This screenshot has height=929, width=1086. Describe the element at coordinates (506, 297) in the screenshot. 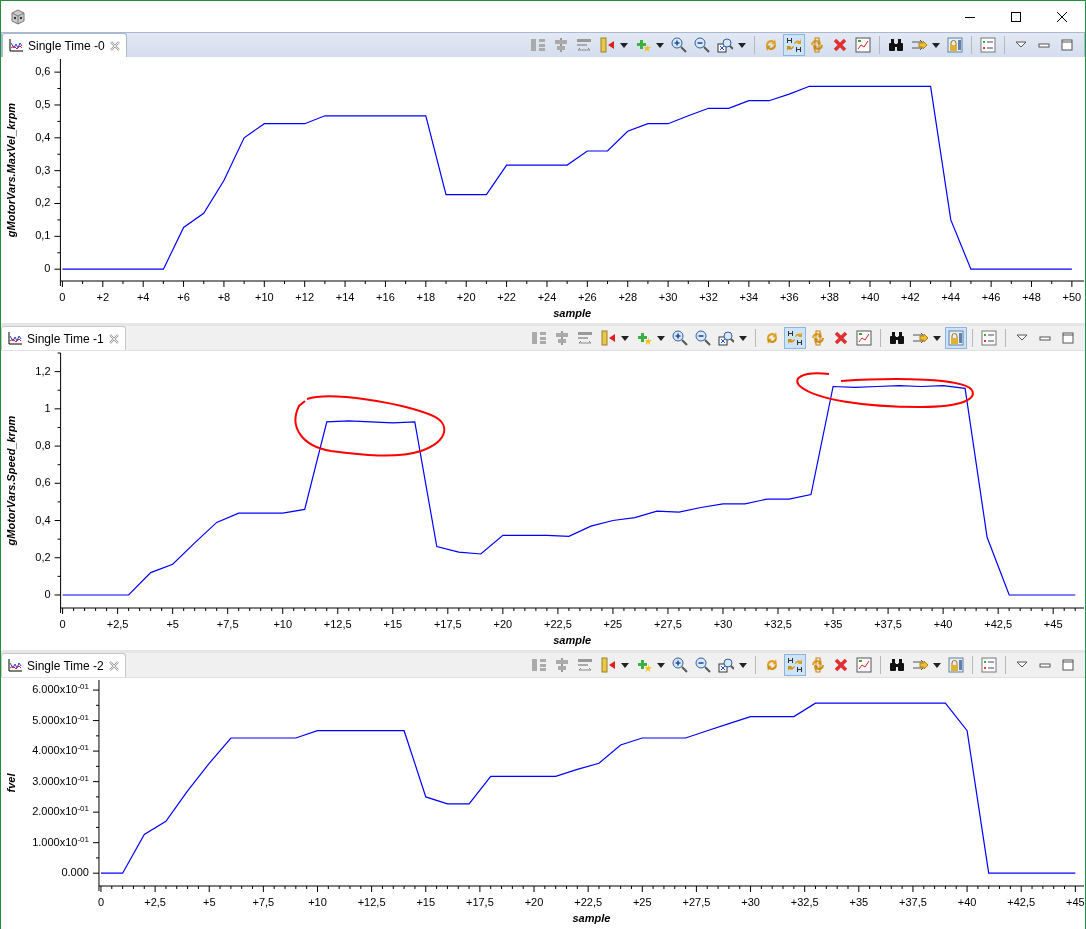

I see `x-tick-label: +22` at that location.